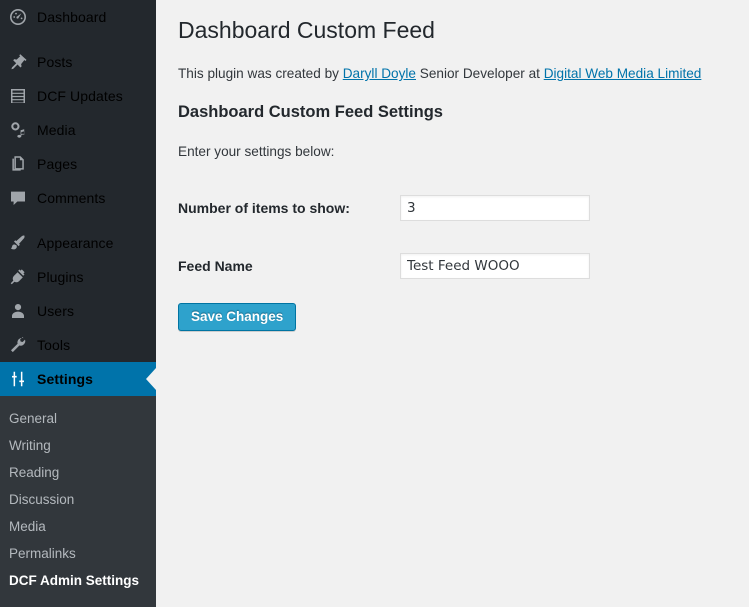 Image resolution: width=749 pixels, height=607 pixels. What do you see at coordinates (33, 418) in the screenshot?
I see `submenu-item-label: General` at bounding box center [33, 418].